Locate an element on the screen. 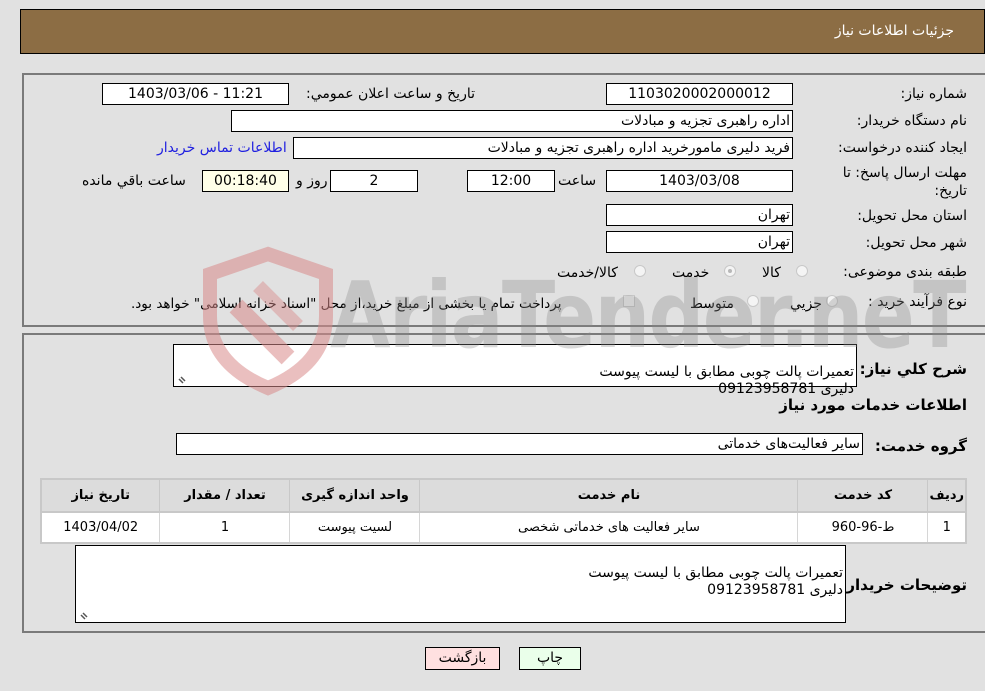 This screenshot has height=691, width=985. category-option-service: خدمت is located at coordinates (691, 273).